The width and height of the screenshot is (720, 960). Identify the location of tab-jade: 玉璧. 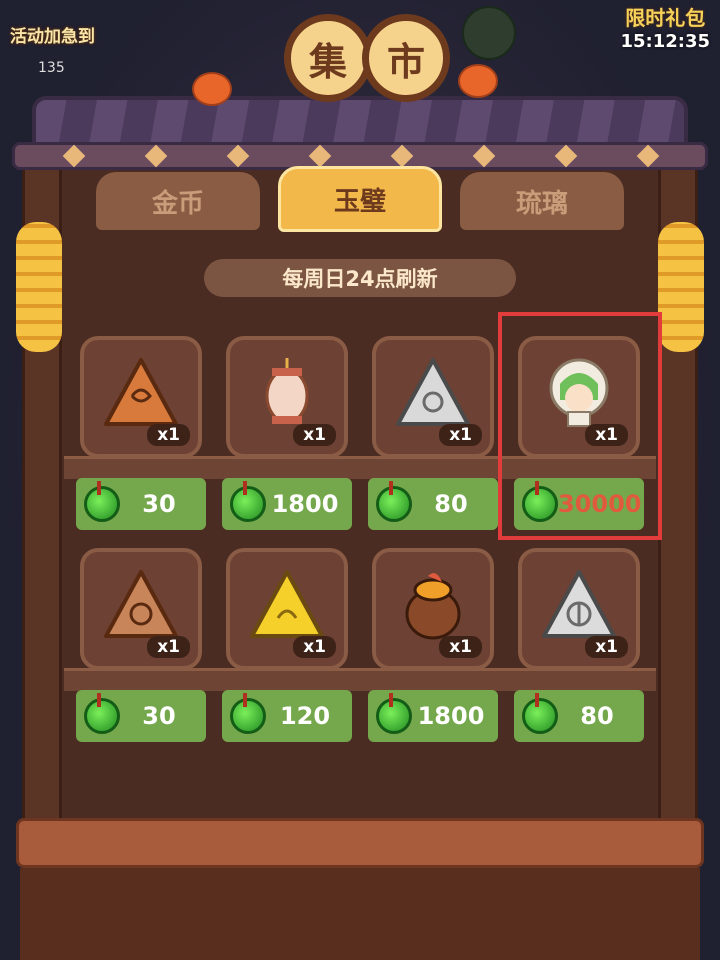
(360, 199).